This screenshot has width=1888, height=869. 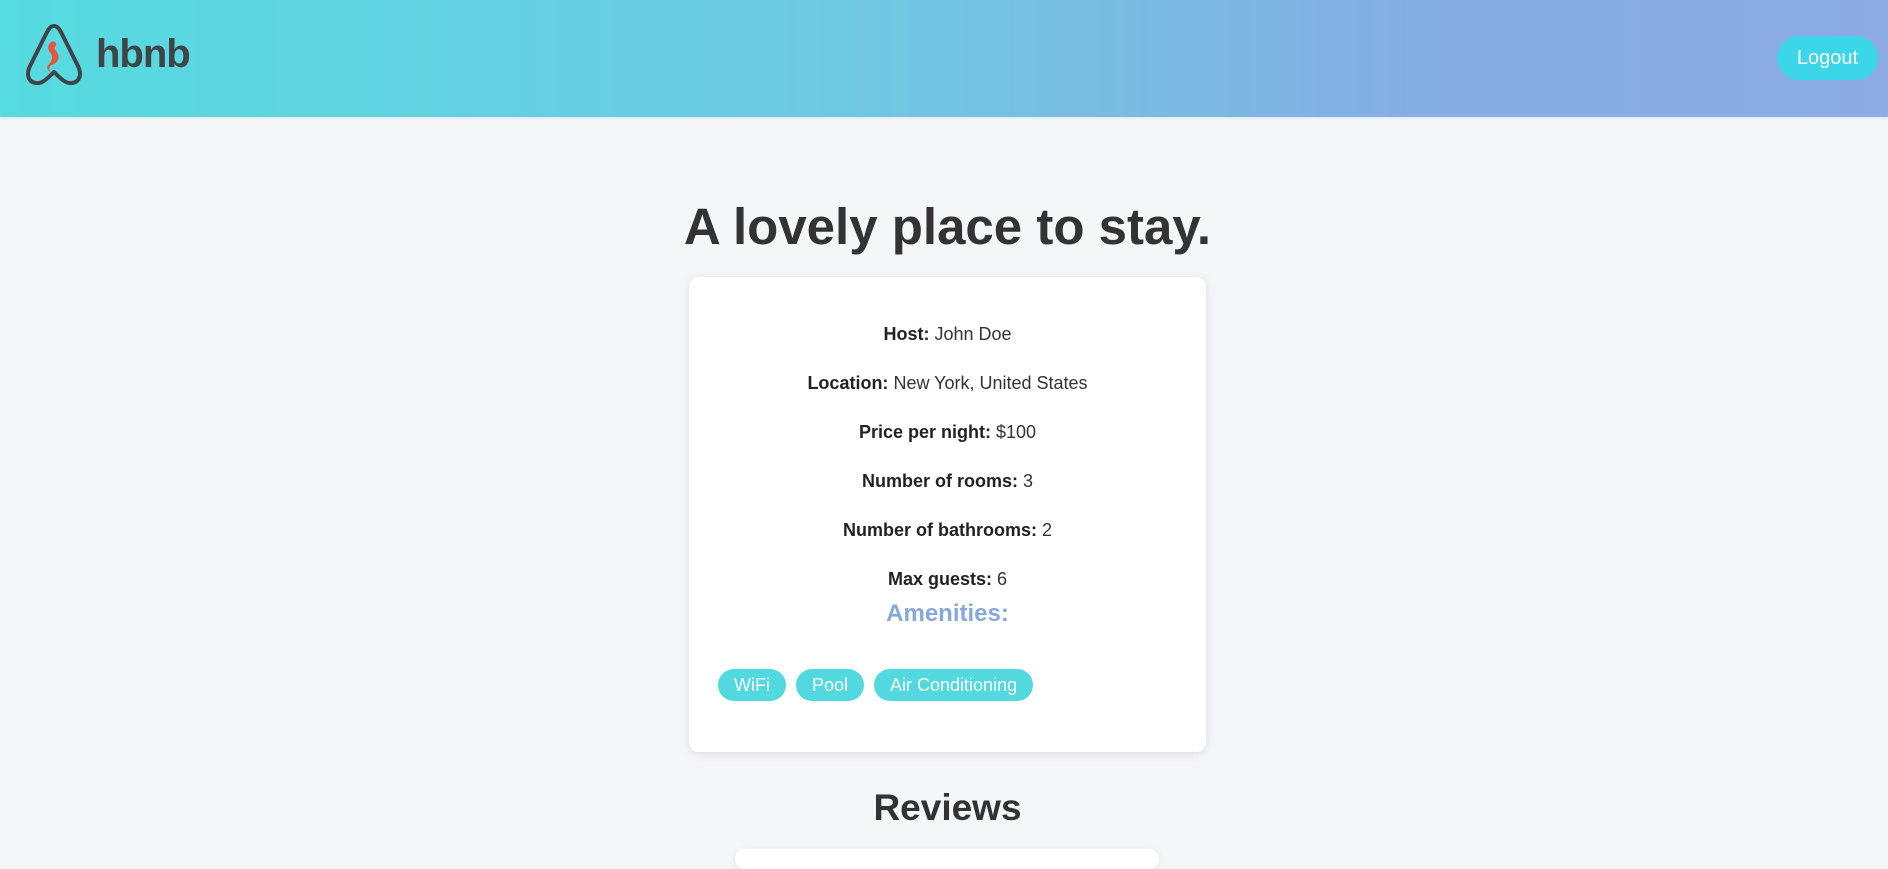 I want to click on amenity-chip-pool: Pool, so click(x=830, y=685).